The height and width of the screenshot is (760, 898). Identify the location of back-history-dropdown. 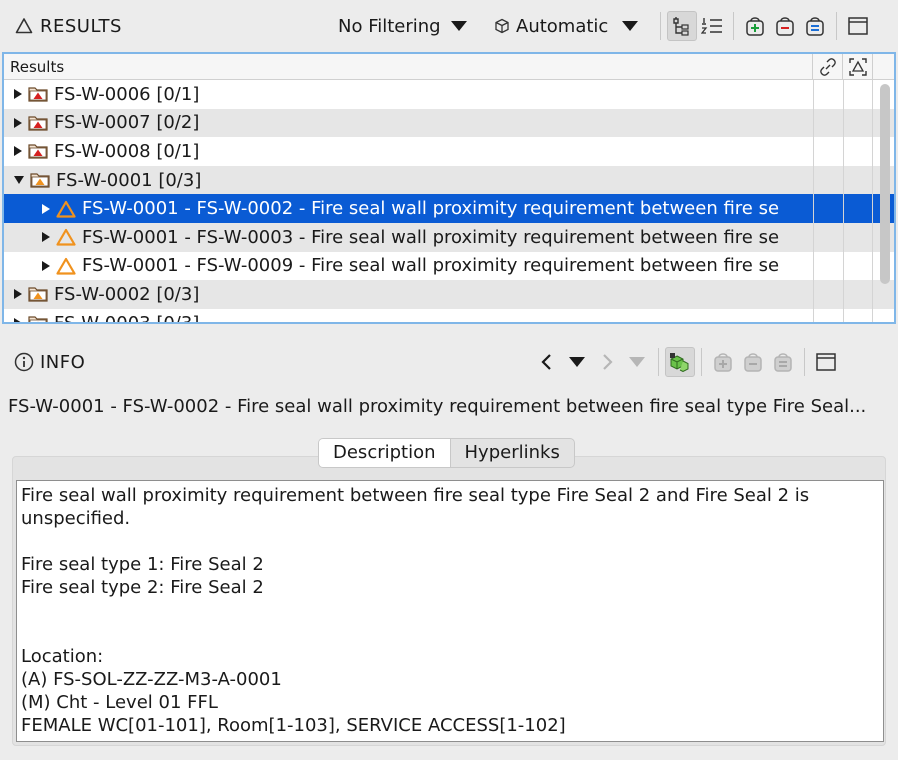
(577, 362).